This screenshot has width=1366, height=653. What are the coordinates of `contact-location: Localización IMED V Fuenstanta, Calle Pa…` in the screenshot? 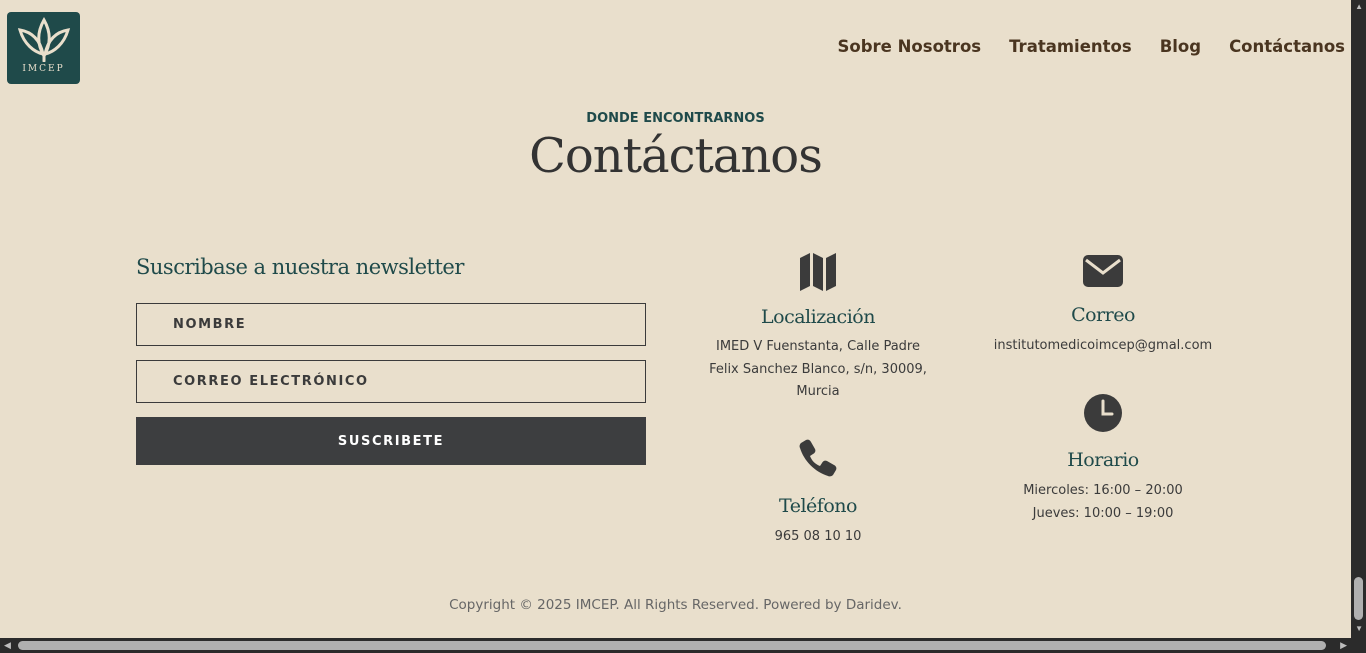 It's located at (818, 328).